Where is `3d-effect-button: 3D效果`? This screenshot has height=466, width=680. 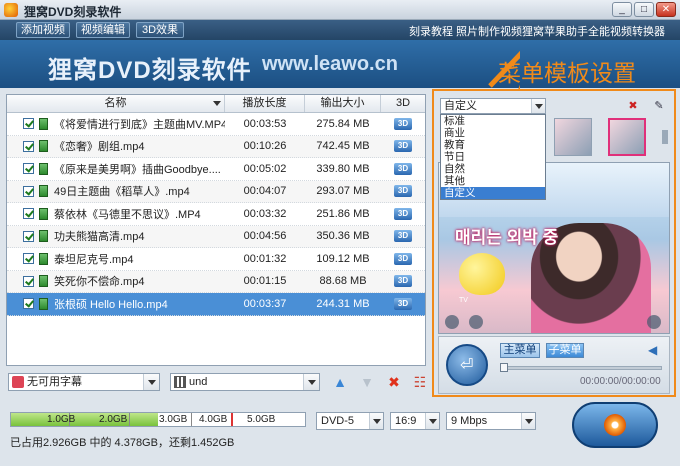 3d-effect-button: 3D效果 is located at coordinates (160, 30).